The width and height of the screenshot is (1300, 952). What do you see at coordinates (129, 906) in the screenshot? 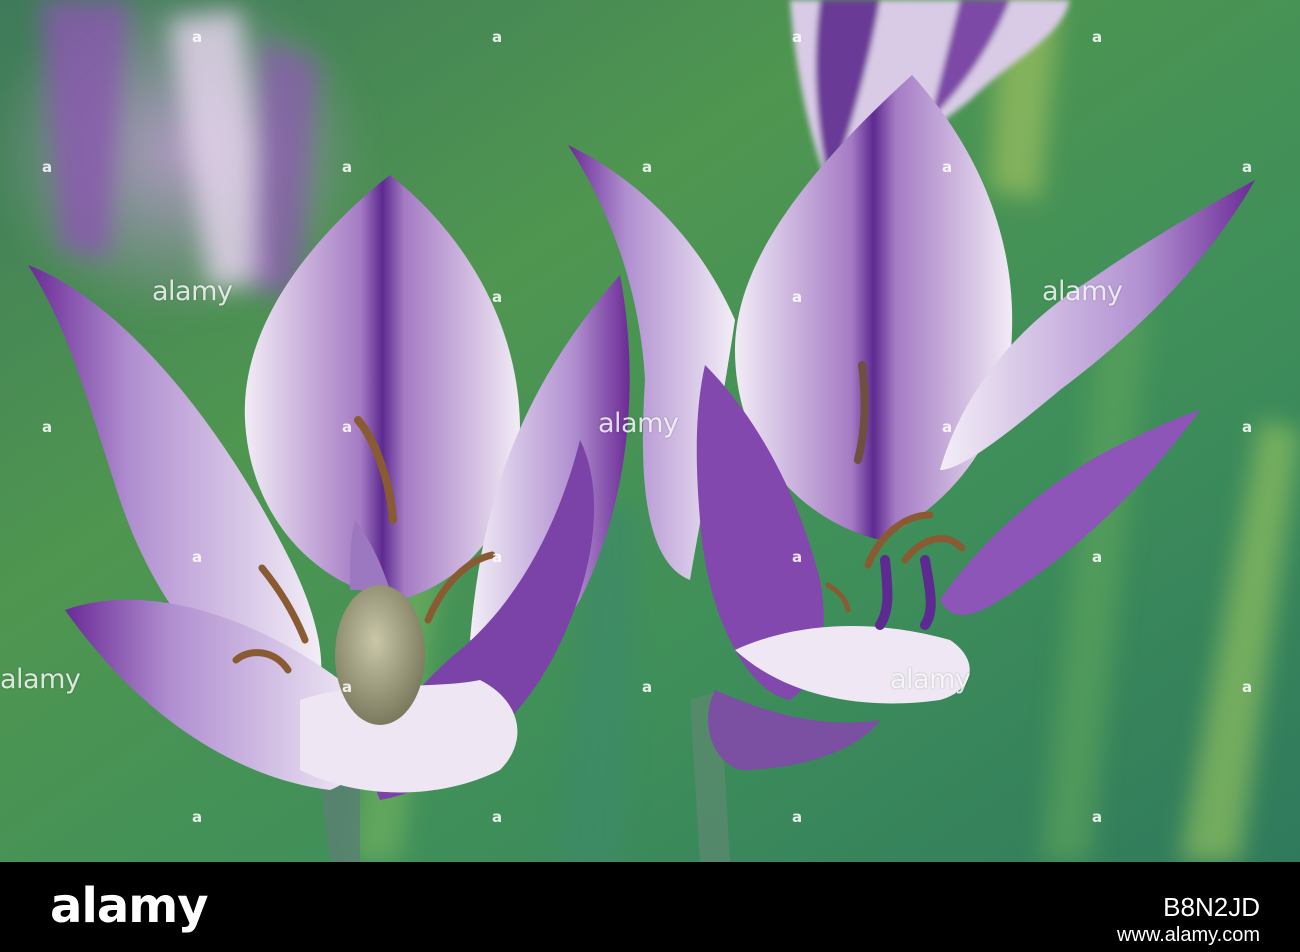
I see `brand-logo: alamy` at bounding box center [129, 906].